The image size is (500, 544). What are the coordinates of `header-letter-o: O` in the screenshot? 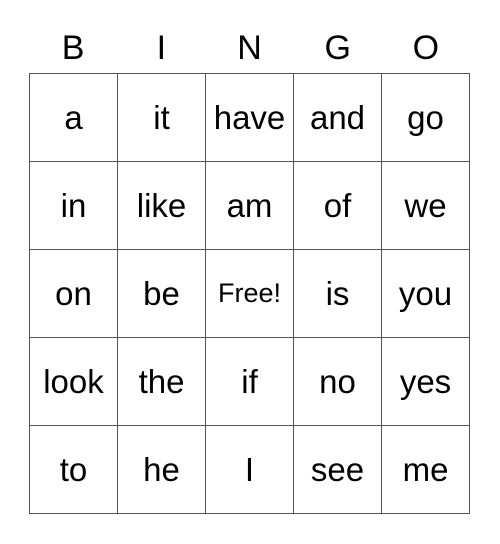 It's located at (426, 48).